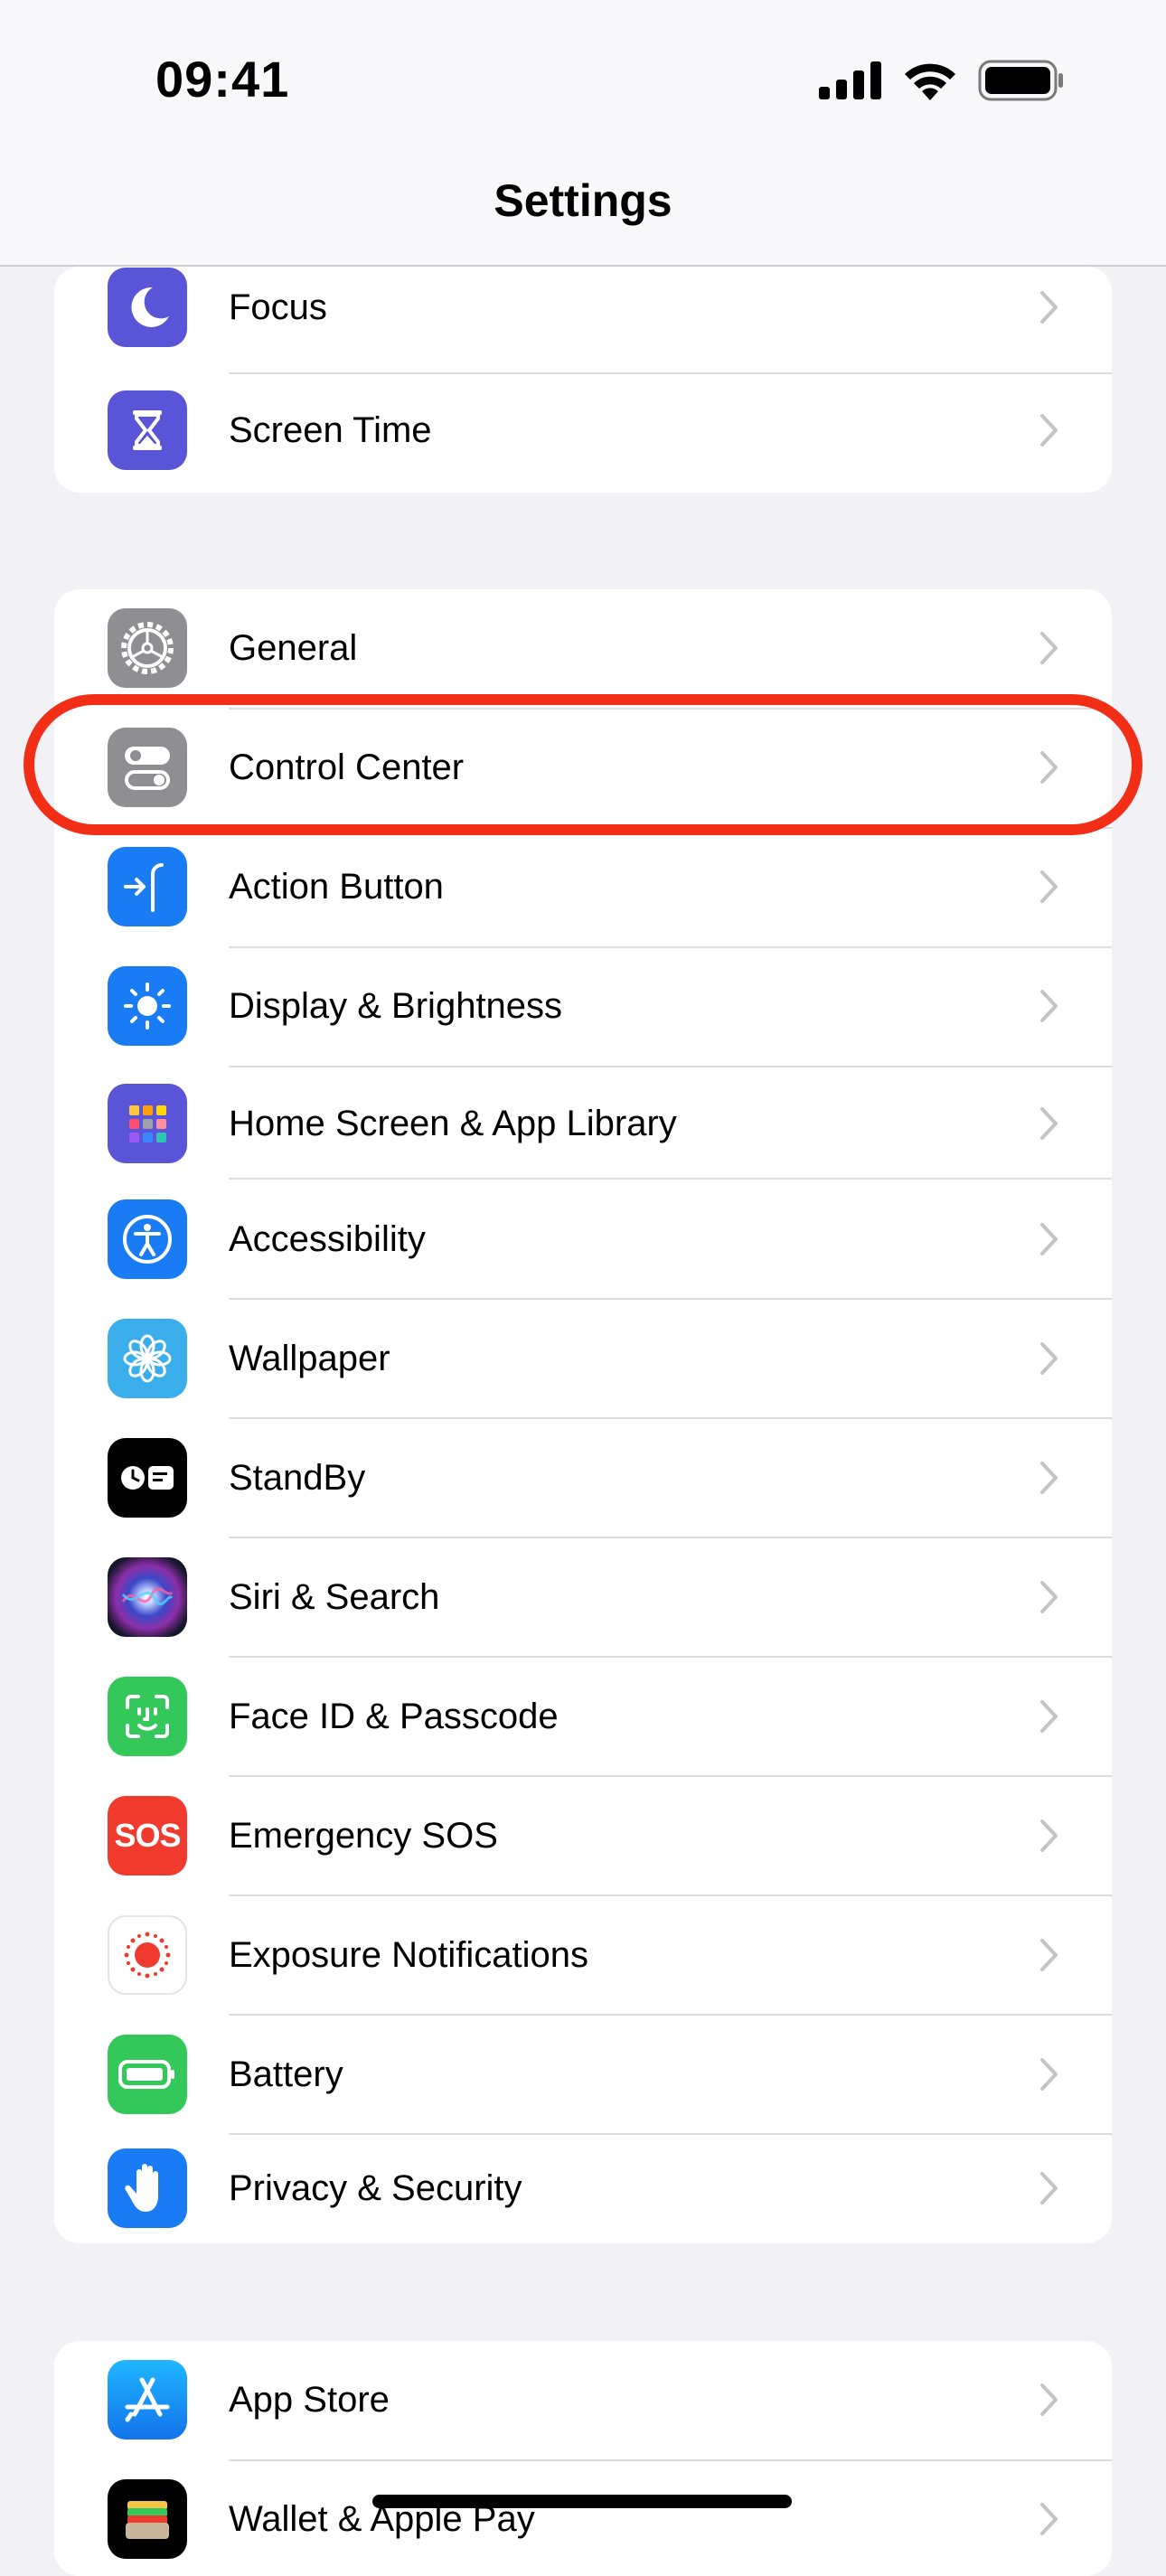  Describe the element at coordinates (147, 887) in the screenshot. I see `action-button-icon` at that location.